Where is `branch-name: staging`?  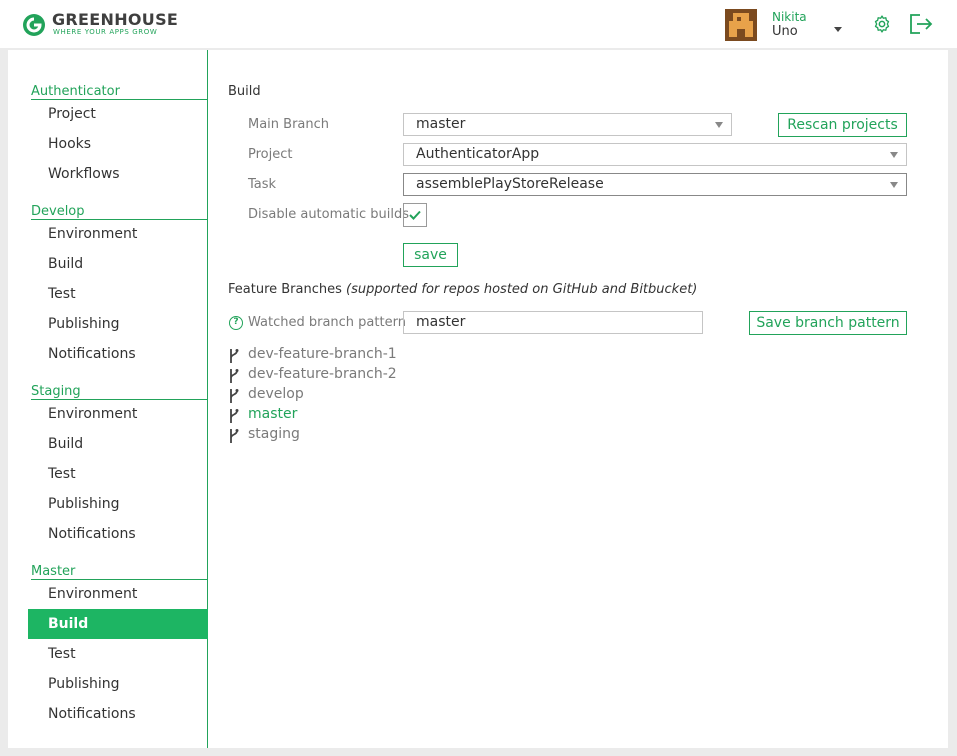 branch-name: staging is located at coordinates (274, 434).